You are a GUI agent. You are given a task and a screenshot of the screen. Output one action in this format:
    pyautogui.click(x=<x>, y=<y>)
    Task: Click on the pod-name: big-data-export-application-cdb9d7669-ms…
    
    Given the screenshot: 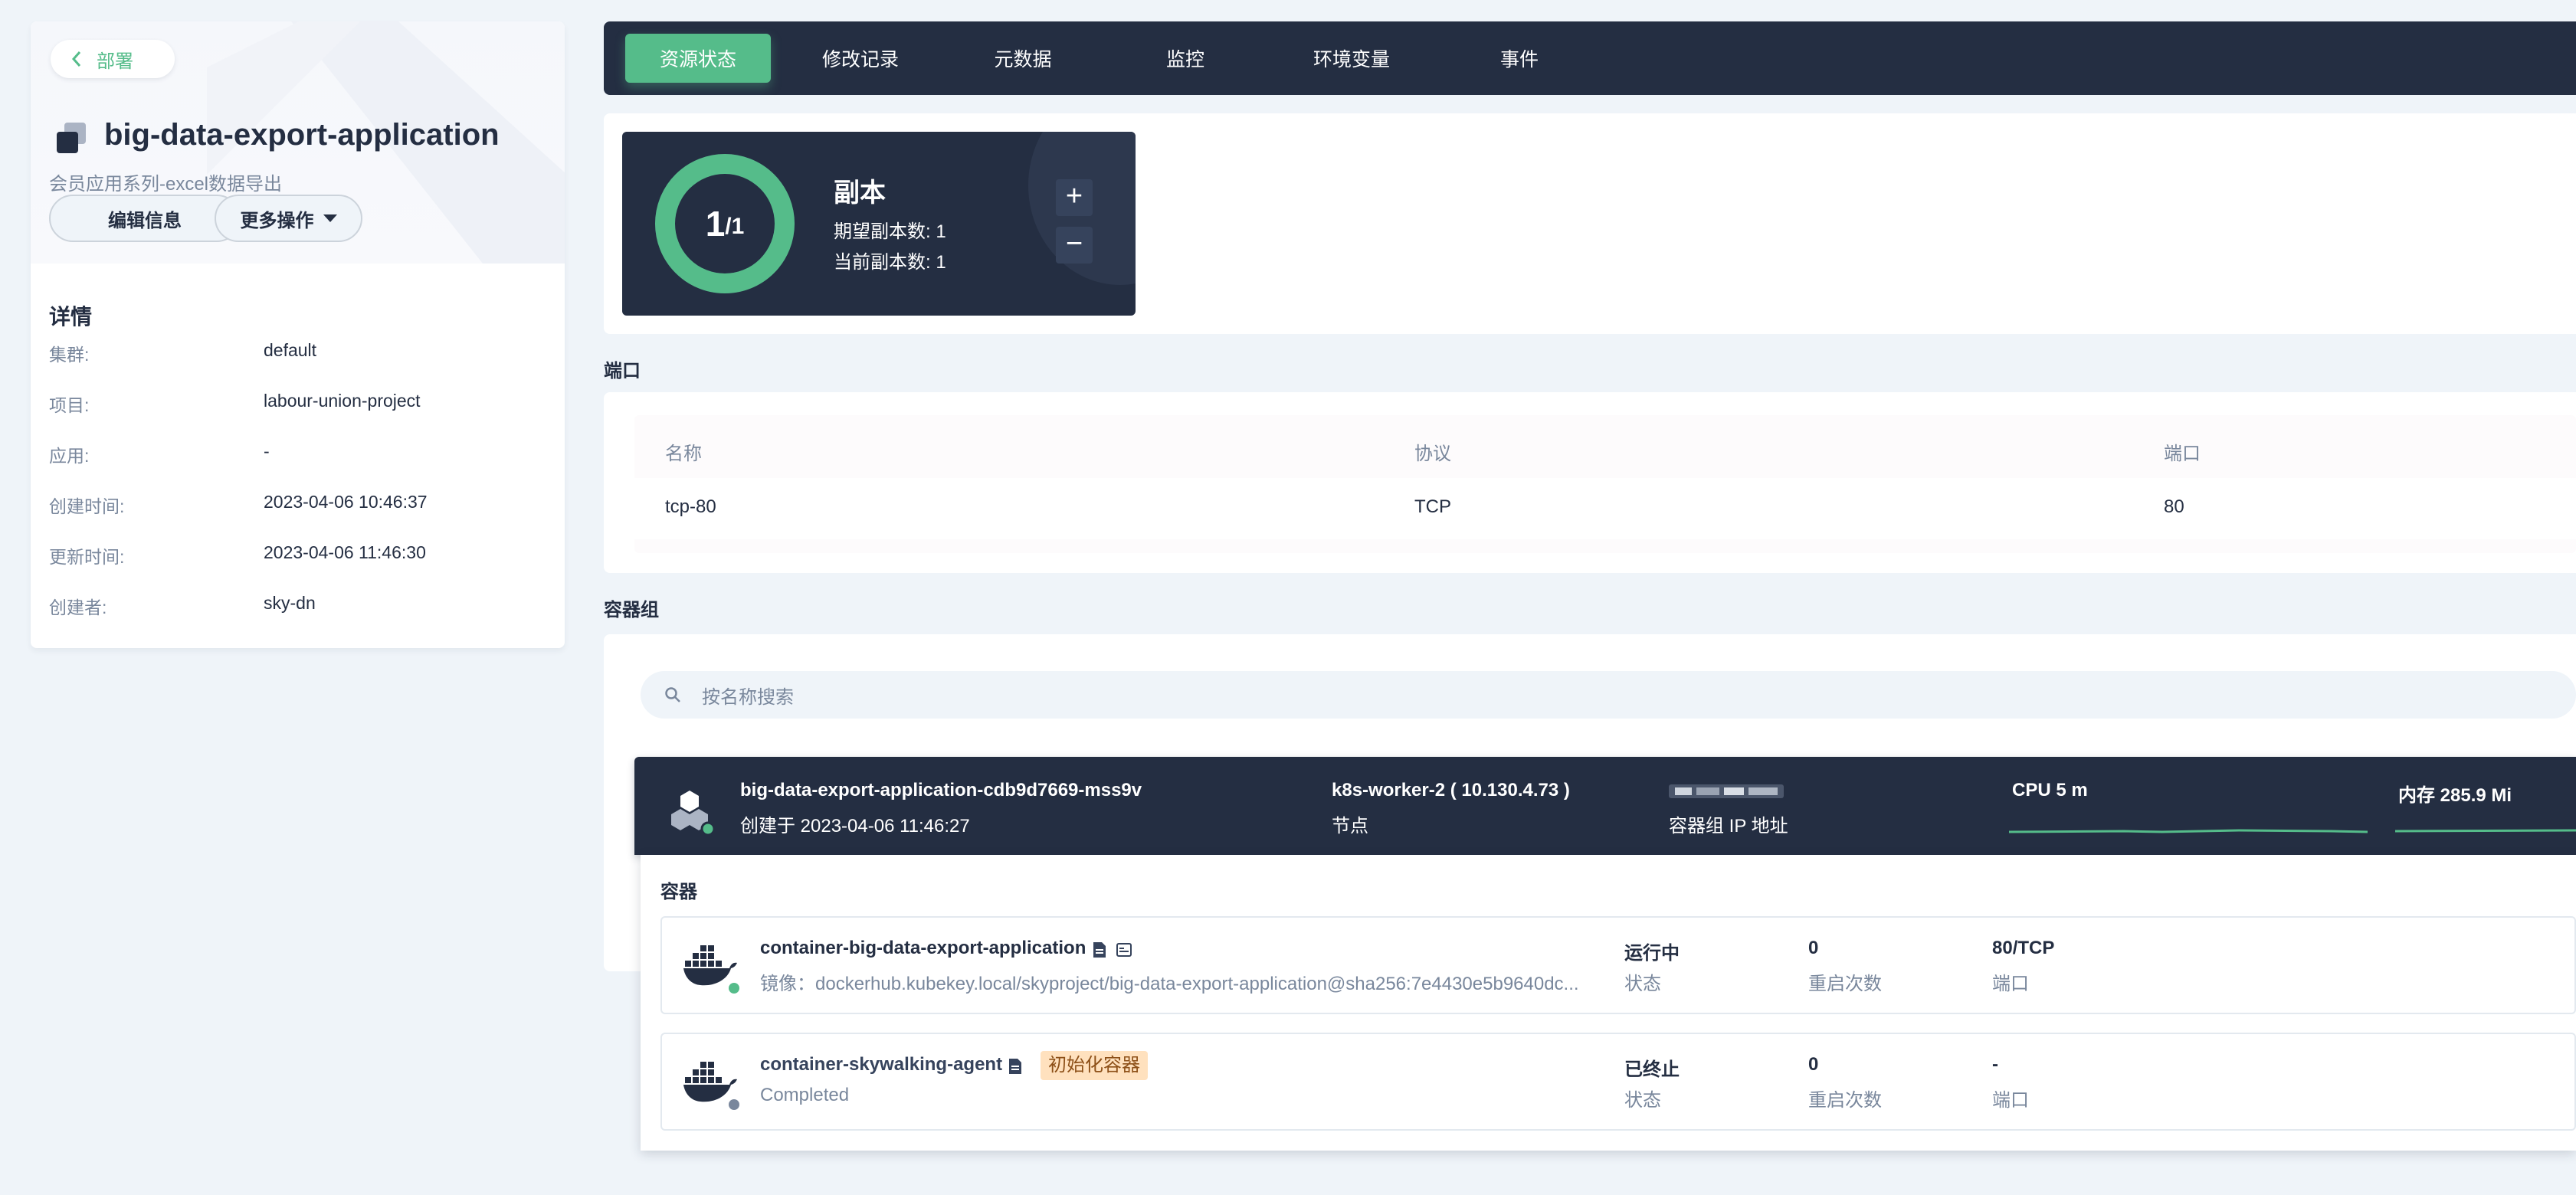 What is the action you would take?
    pyautogui.click(x=941, y=791)
    